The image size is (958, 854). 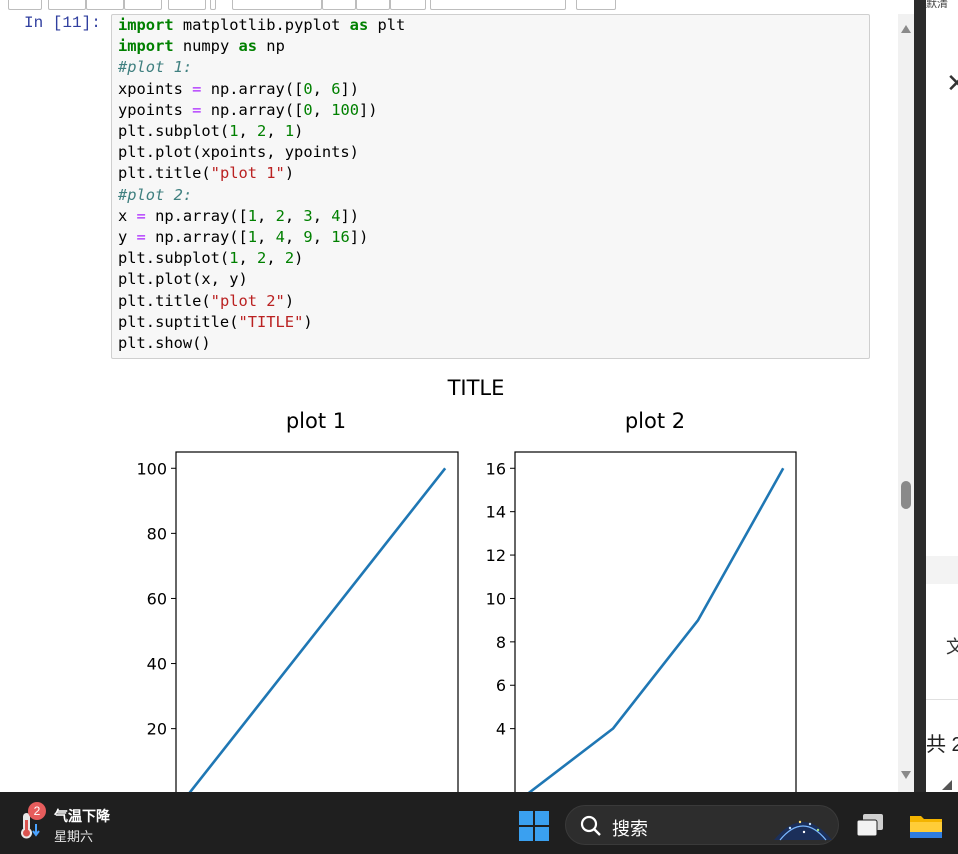 I want to click on scroll-up-arrow-icon, so click(x=906, y=29).